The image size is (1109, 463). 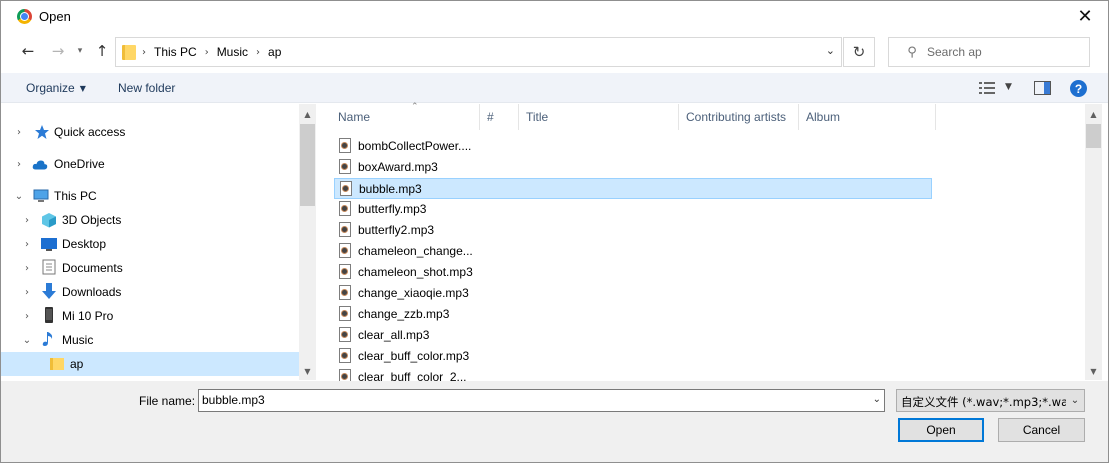 What do you see at coordinates (867, 117) in the screenshot?
I see `column-header-album: Album` at bounding box center [867, 117].